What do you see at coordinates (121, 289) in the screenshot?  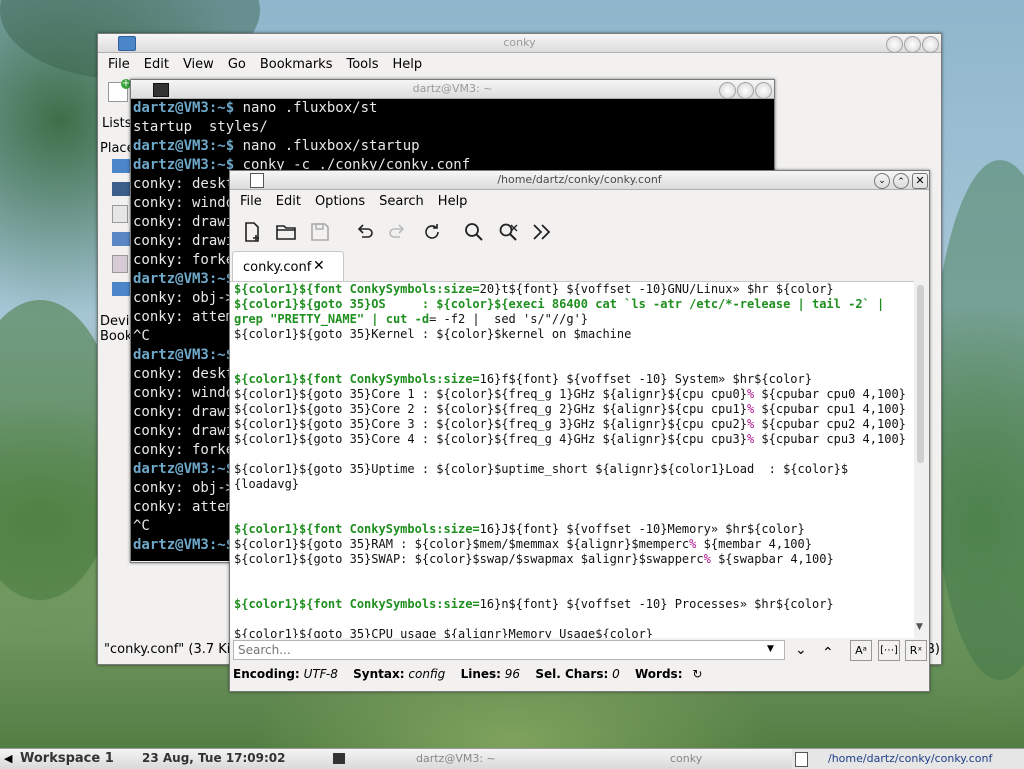 I see `network-folder-icon` at bounding box center [121, 289].